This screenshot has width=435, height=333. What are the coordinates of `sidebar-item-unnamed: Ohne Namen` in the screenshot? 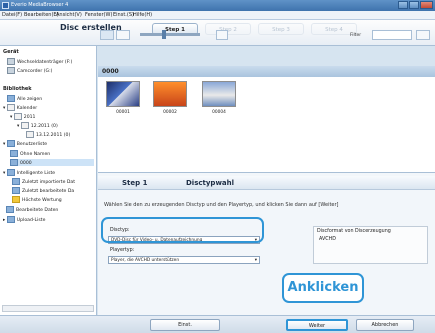 It's located at (30, 153).